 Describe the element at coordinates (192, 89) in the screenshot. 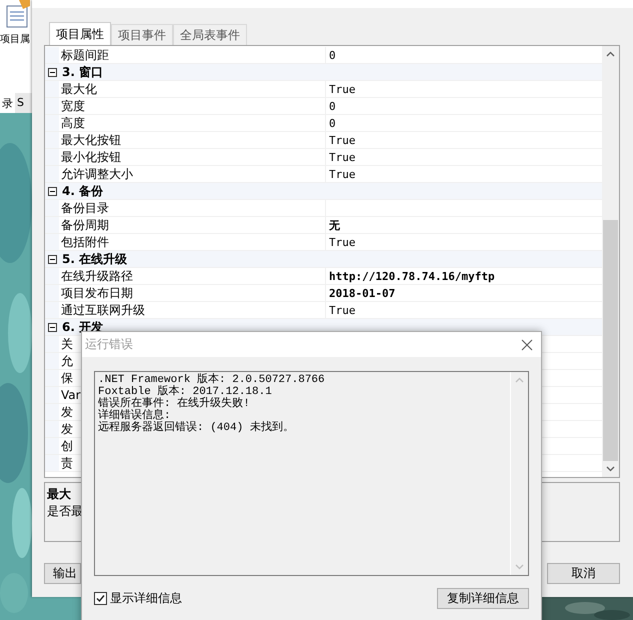

I see `property-name: 最大化` at that location.